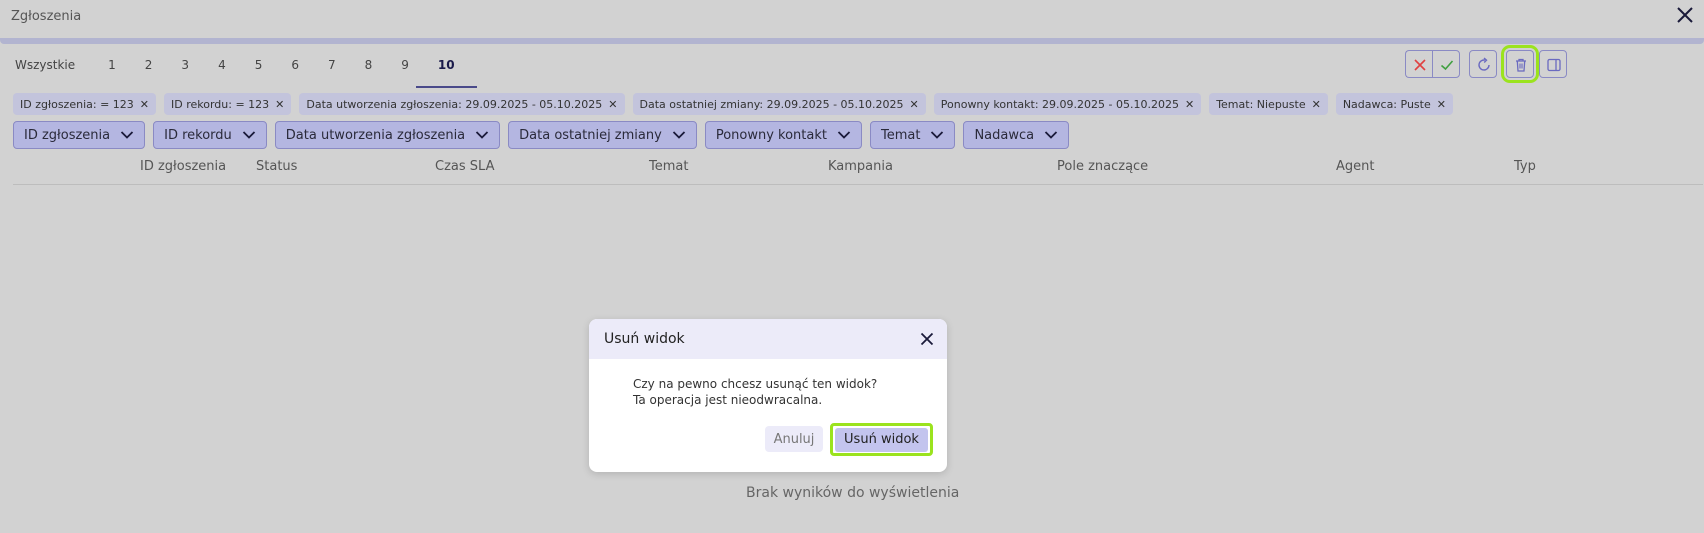 The width and height of the screenshot is (1704, 533). Describe the element at coordinates (45, 68) in the screenshot. I see `tab-all: Wszystkie` at that location.